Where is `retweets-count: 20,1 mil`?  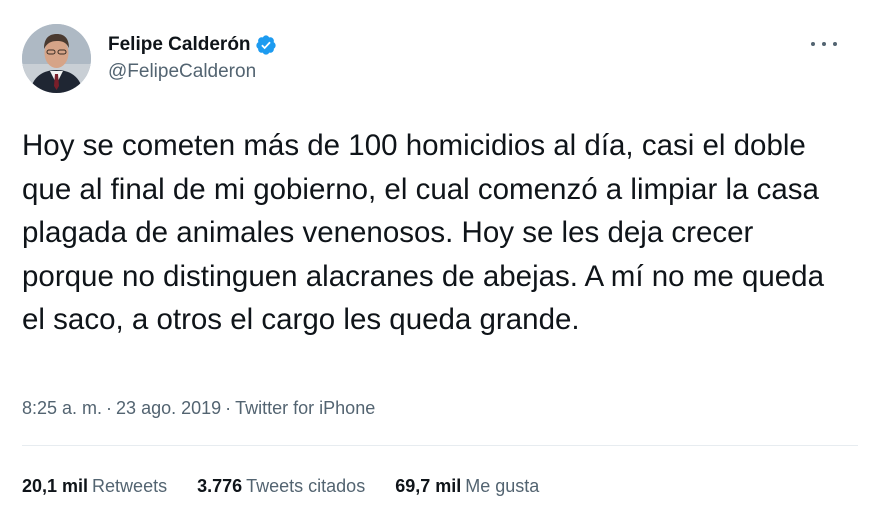 retweets-count: 20,1 mil is located at coordinates (55, 486).